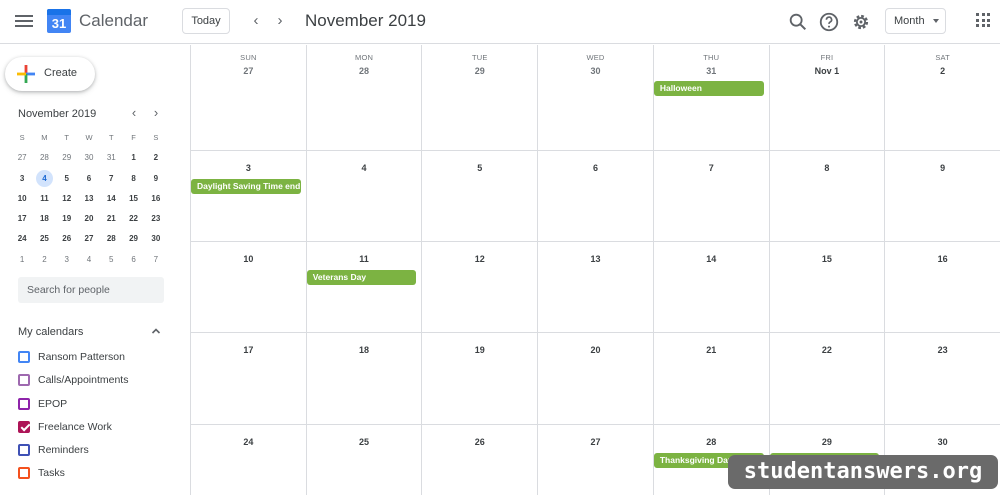 This screenshot has width=1000, height=495. What do you see at coordinates (22, 239) in the screenshot?
I see `mini-day-cell: 24` at bounding box center [22, 239].